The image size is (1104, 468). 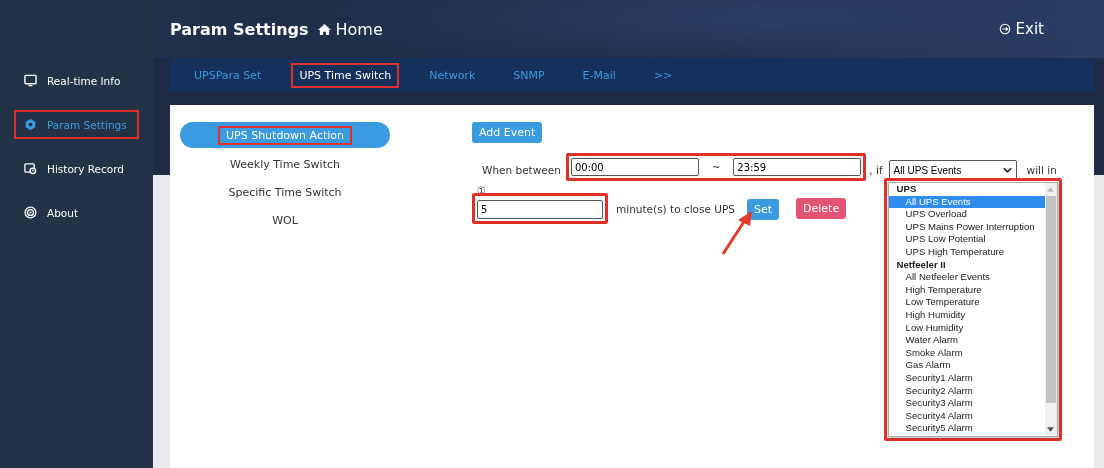 I want to click on submenu-item: WOL, so click(x=285, y=220).